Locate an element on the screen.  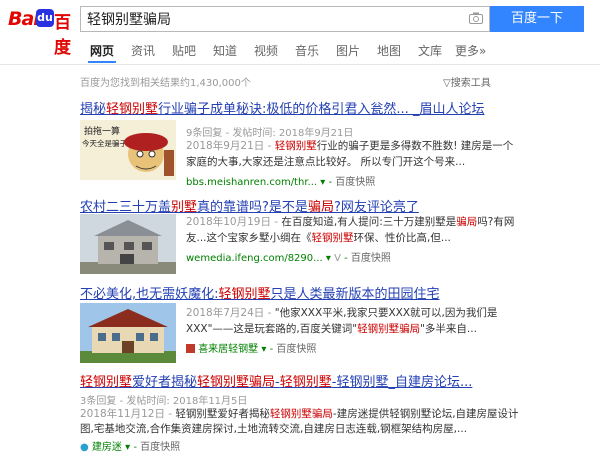
result-4-snapshot: 百度快照 is located at coordinates (160, 447).